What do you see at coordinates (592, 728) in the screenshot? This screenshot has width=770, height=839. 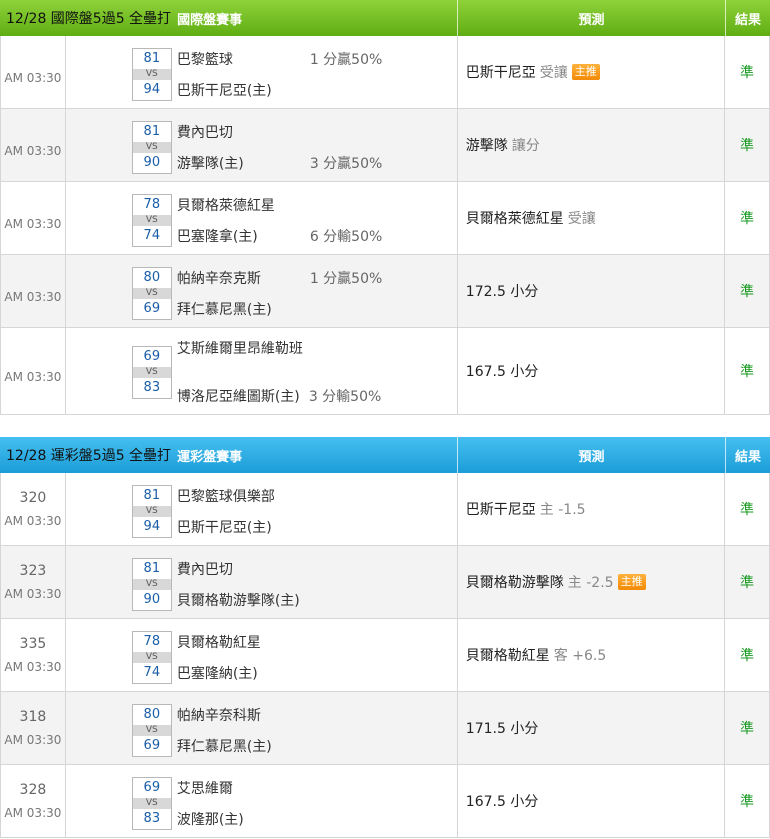 I see `prediction-cell: 171.5 小分` at bounding box center [592, 728].